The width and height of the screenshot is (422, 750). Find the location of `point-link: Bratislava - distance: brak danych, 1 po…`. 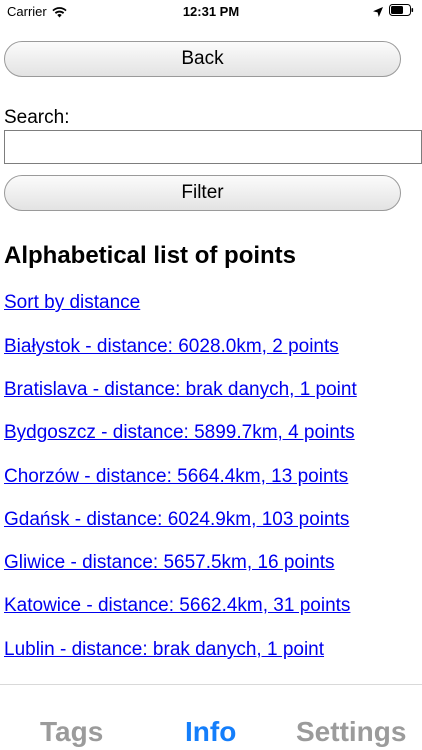

point-link: Bratislava - distance: brak danych, 1 po… is located at coordinates (180, 390).